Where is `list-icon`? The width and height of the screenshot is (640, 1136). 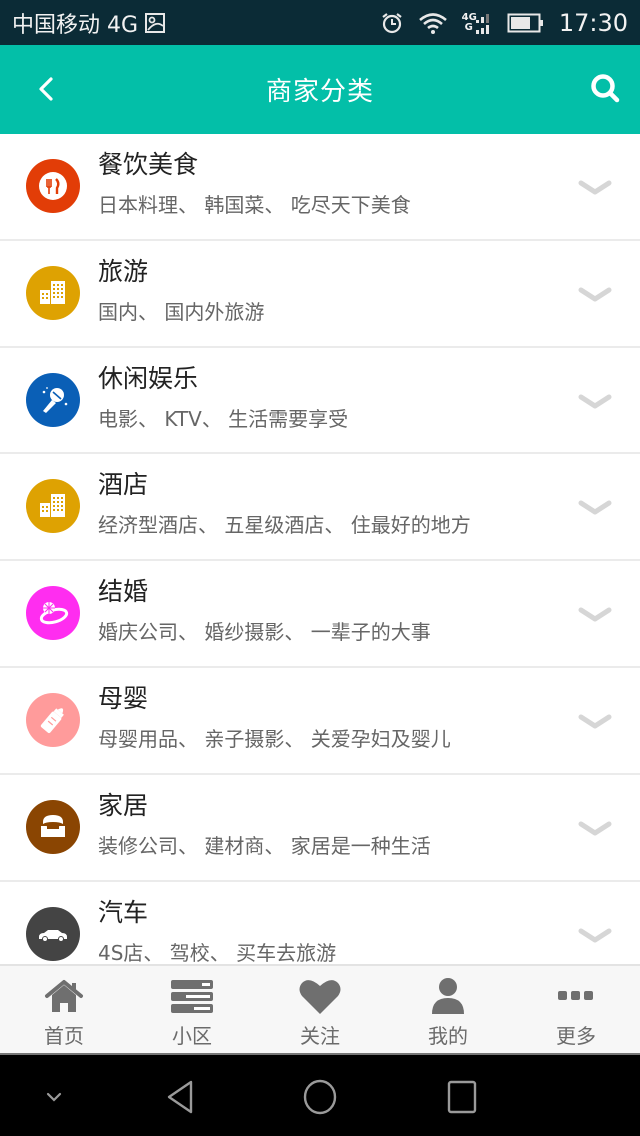 list-icon is located at coordinates (192, 996).